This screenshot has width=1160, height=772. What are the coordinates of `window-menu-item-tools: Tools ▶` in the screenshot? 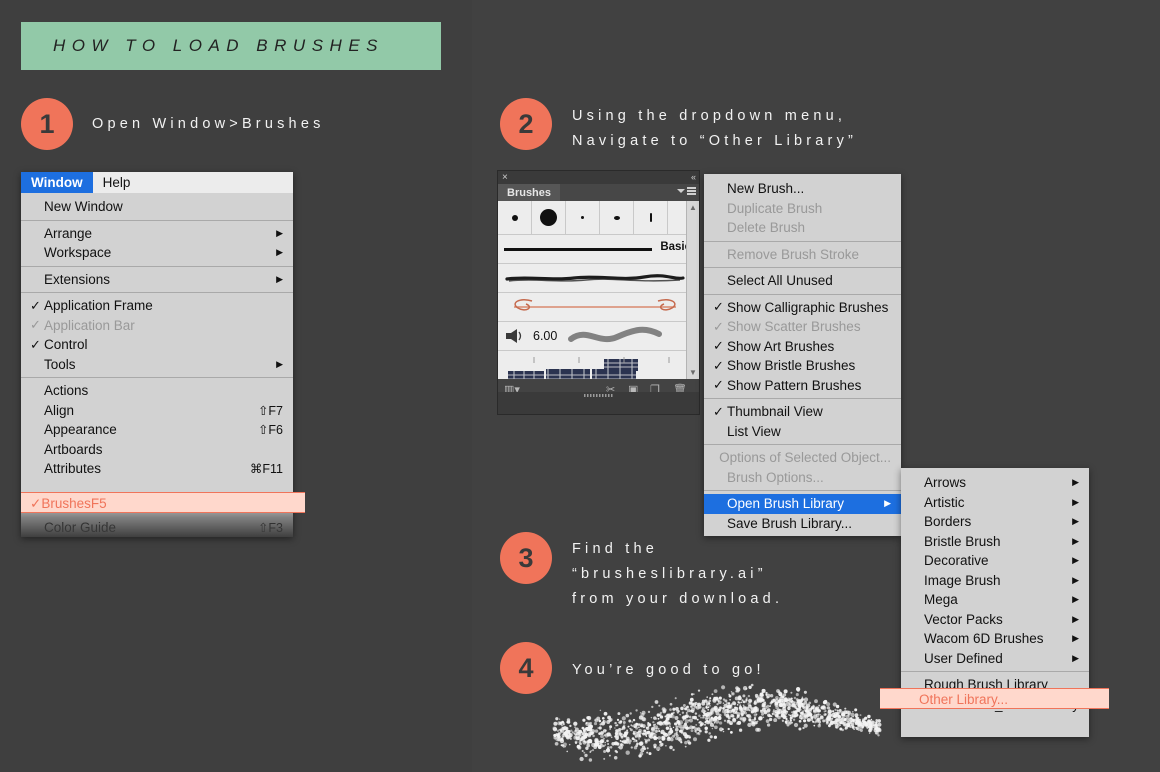 It's located at (157, 365).